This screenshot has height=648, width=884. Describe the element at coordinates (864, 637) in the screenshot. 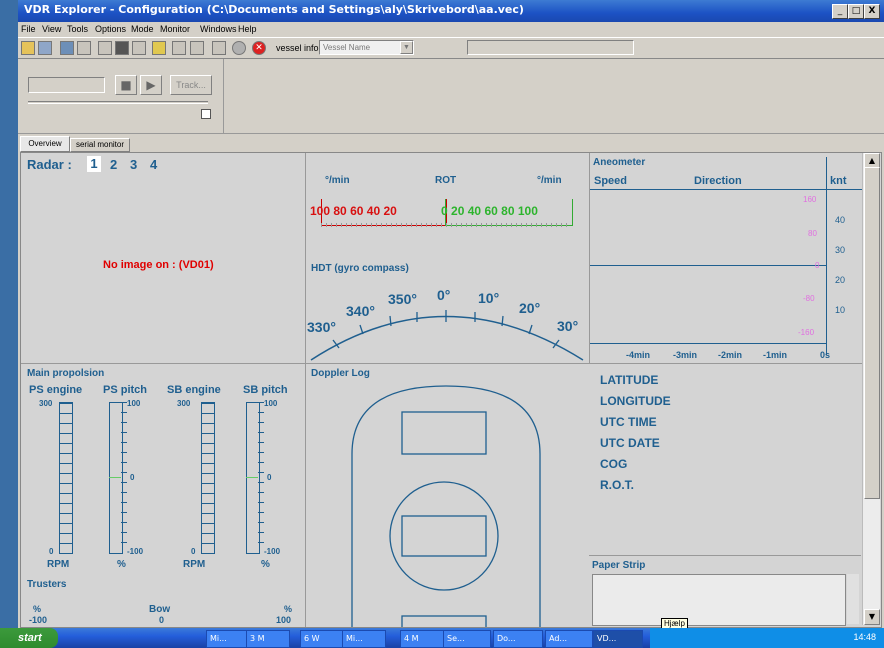

I see `clock: 14:48` at that location.